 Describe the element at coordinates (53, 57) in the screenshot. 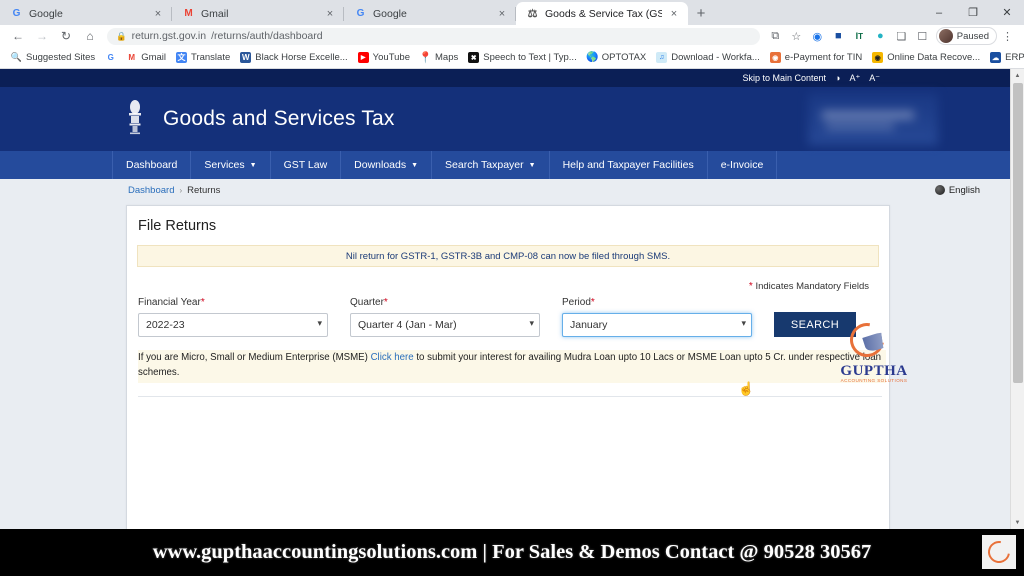

I see `bookmark-suggested-sites: 🔍 Suggested Sites` at that location.